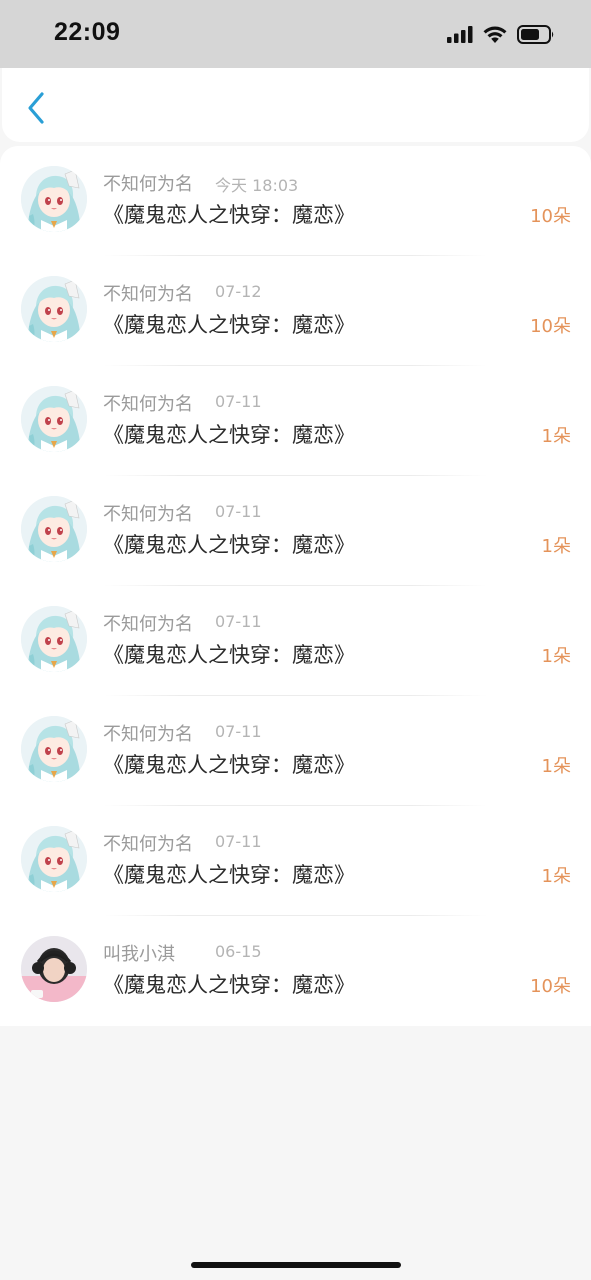  Describe the element at coordinates (295, 311) in the screenshot. I see `list-item: 不知何为名 07-12 《魔鬼恋人之快穿：魔恋》 10朵` at that location.